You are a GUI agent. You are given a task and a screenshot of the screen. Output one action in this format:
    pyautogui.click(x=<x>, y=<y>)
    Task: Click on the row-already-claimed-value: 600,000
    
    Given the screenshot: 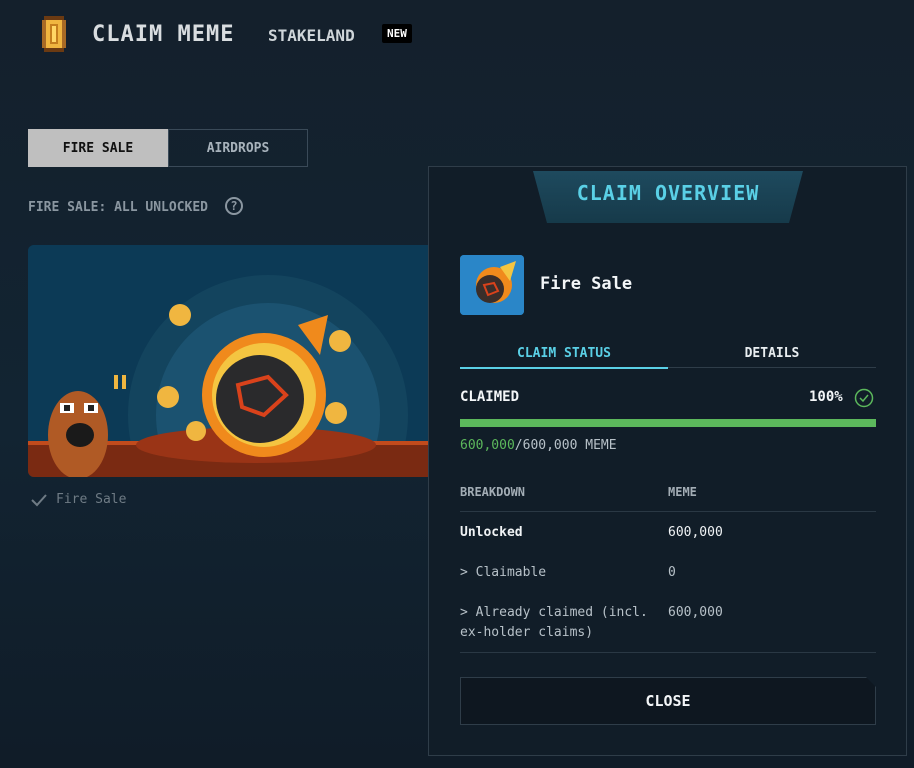 What is the action you would take?
    pyautogui.click(x=695, y=612)
    